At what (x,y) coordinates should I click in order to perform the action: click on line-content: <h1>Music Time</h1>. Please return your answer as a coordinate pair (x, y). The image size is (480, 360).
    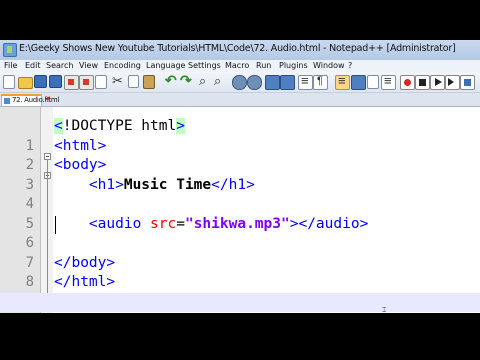
    Looking at the image, I should click on (154, 186).